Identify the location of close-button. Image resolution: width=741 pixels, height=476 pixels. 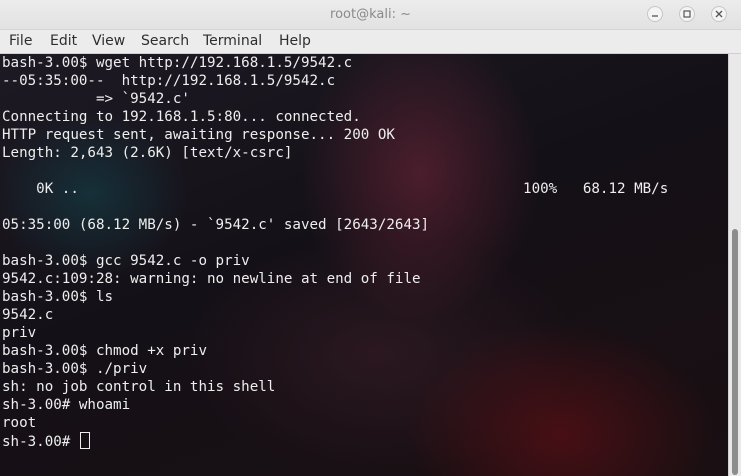
(719, 14).